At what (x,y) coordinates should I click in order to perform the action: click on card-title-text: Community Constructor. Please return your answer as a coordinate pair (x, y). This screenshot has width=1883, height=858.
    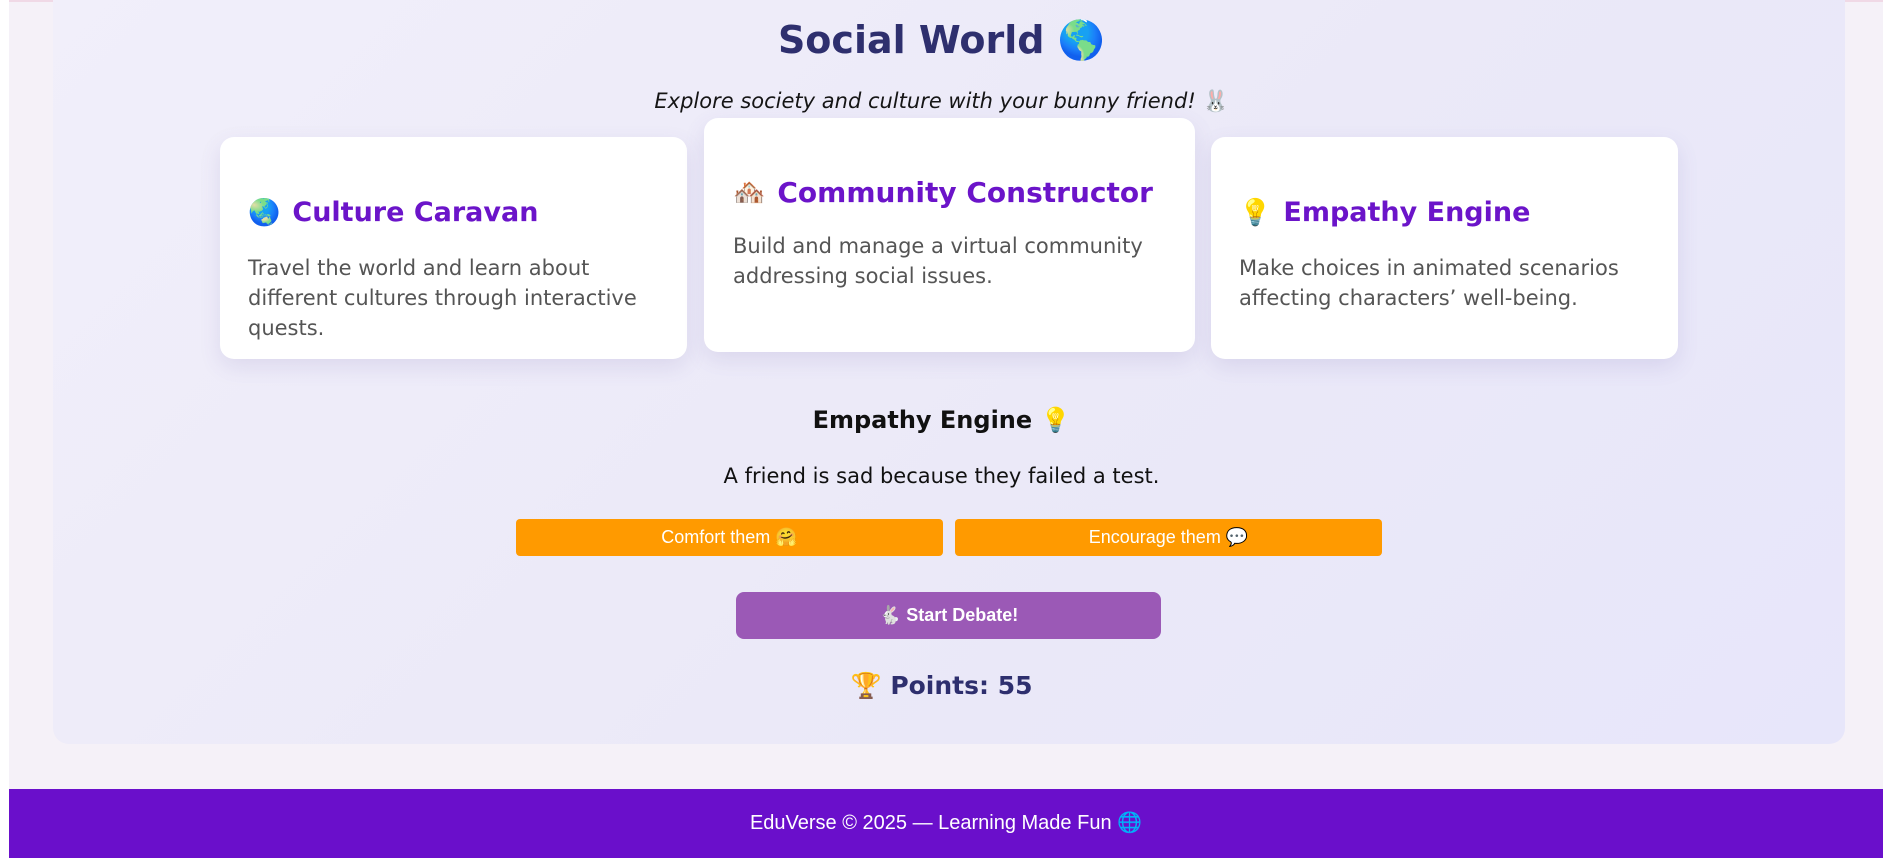
    Looking at the image, I should click on (965, 192).